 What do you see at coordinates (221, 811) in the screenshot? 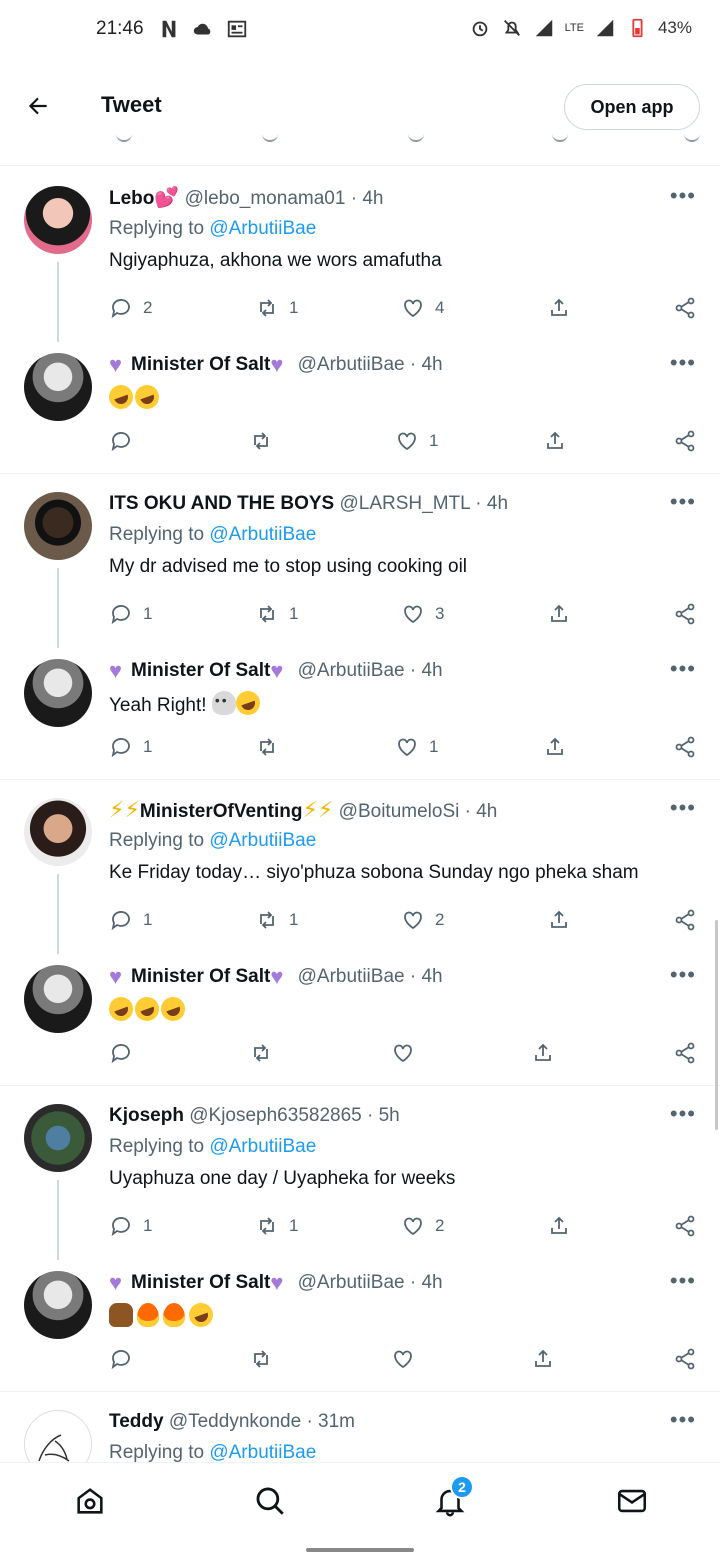
I see `author-name: MinisterOfVenting` at bounding box center [221, 811].